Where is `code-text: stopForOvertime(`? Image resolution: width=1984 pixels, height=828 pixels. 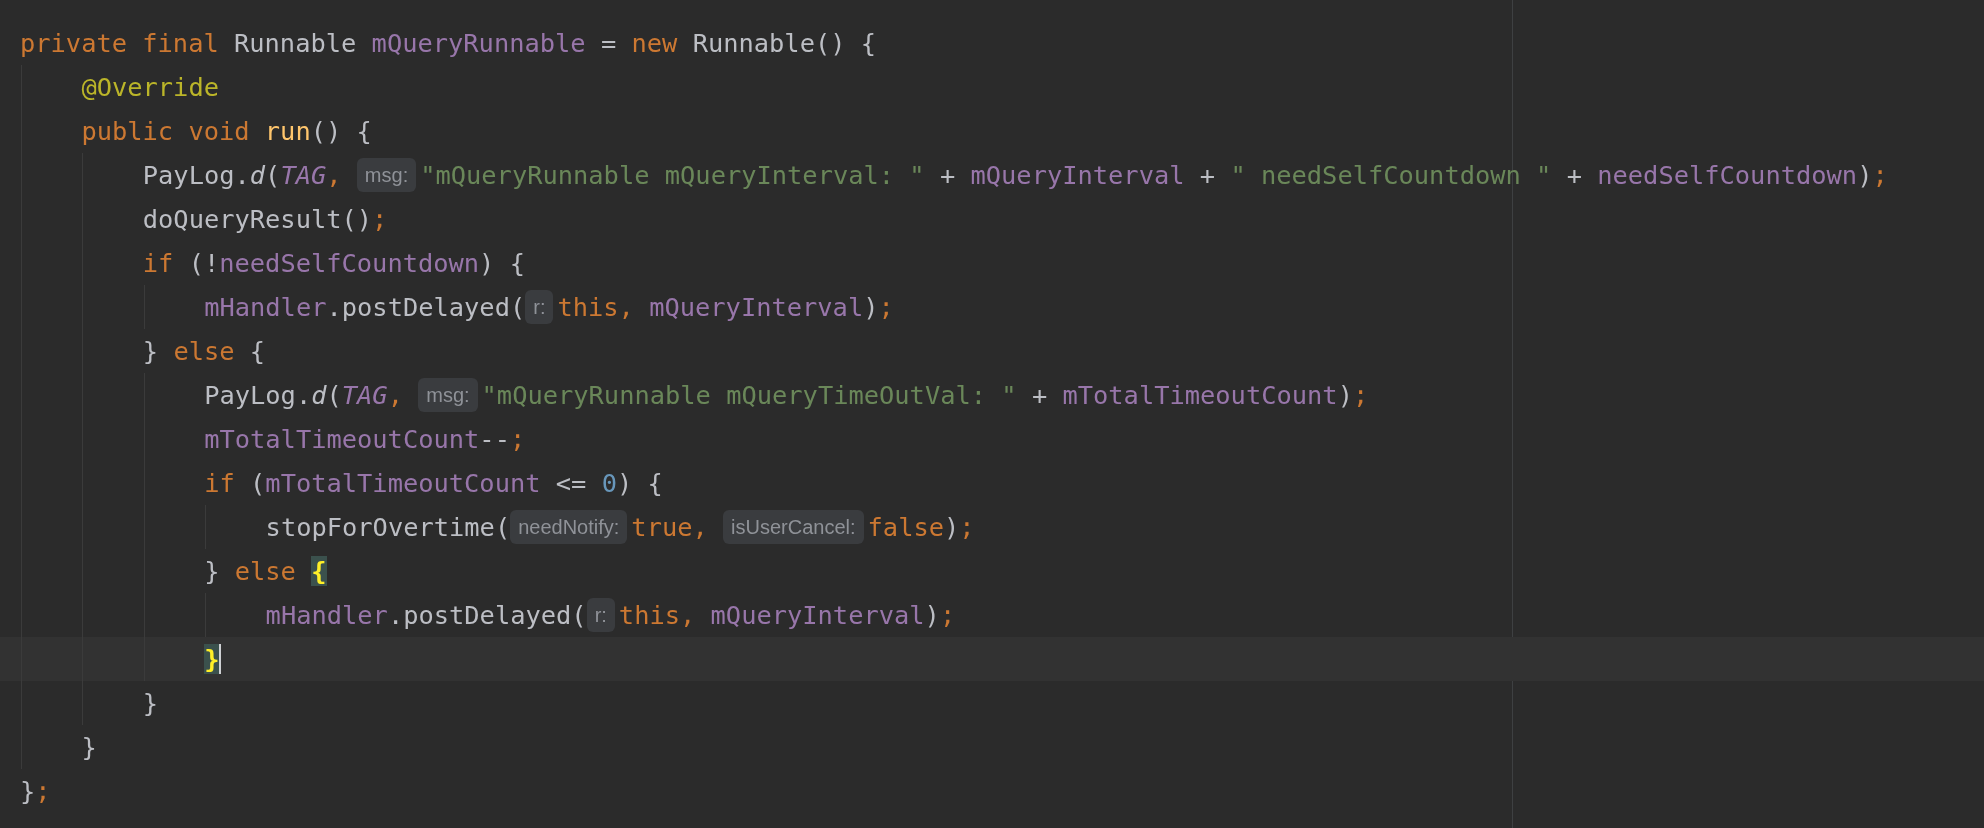
code-text: stopForOvertime( is located at coordinates (388, 527).